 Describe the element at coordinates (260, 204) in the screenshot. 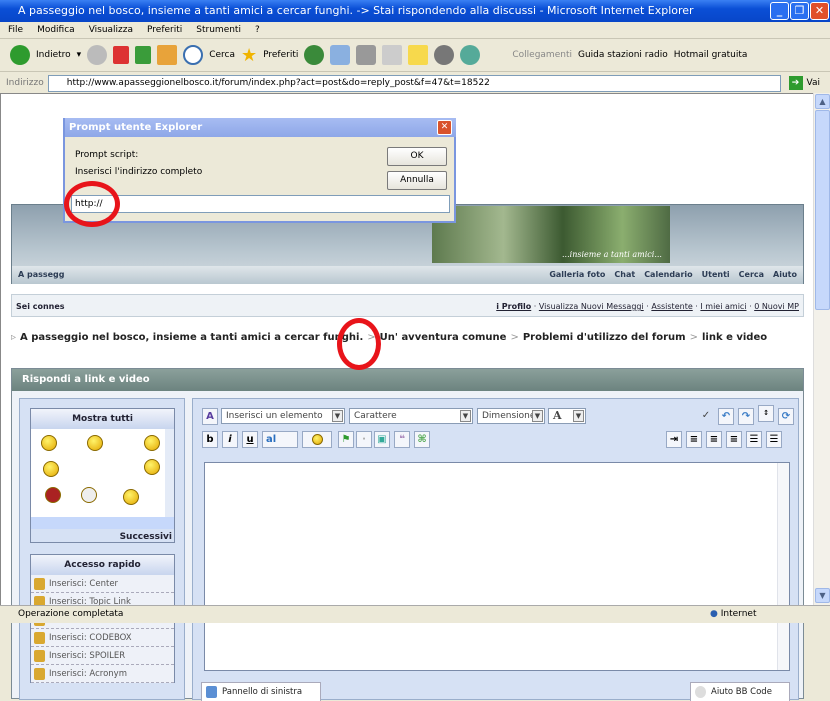

I see `url-prompt-input: http://` at that location.